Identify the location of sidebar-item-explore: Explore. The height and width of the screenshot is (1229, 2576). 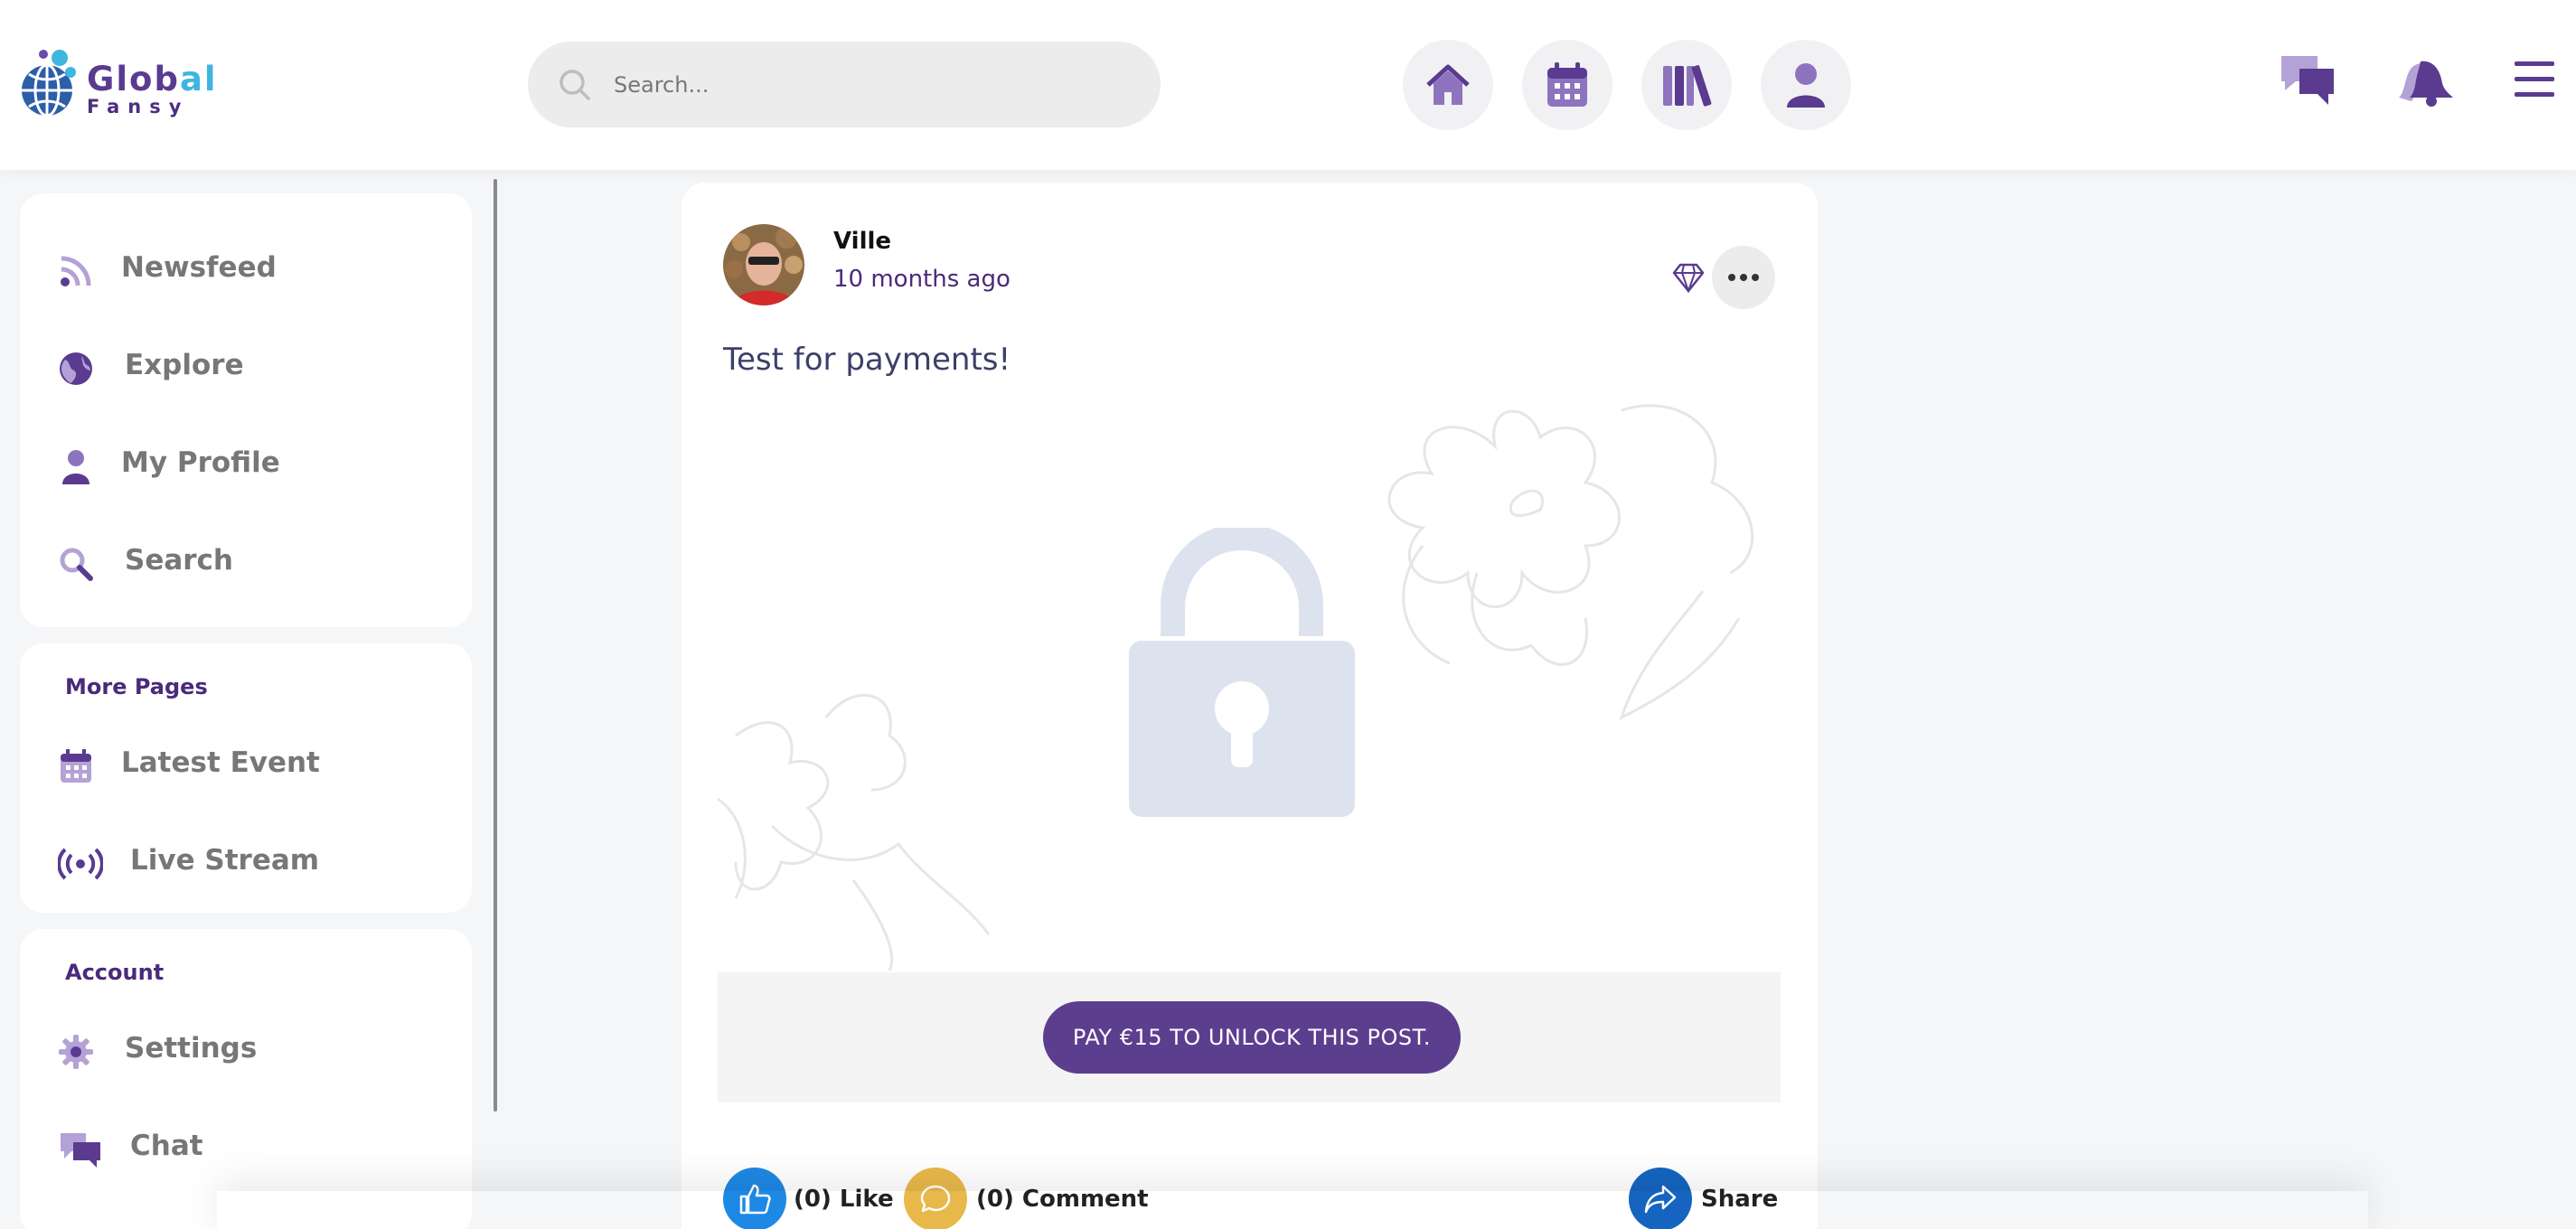
(246, 369).